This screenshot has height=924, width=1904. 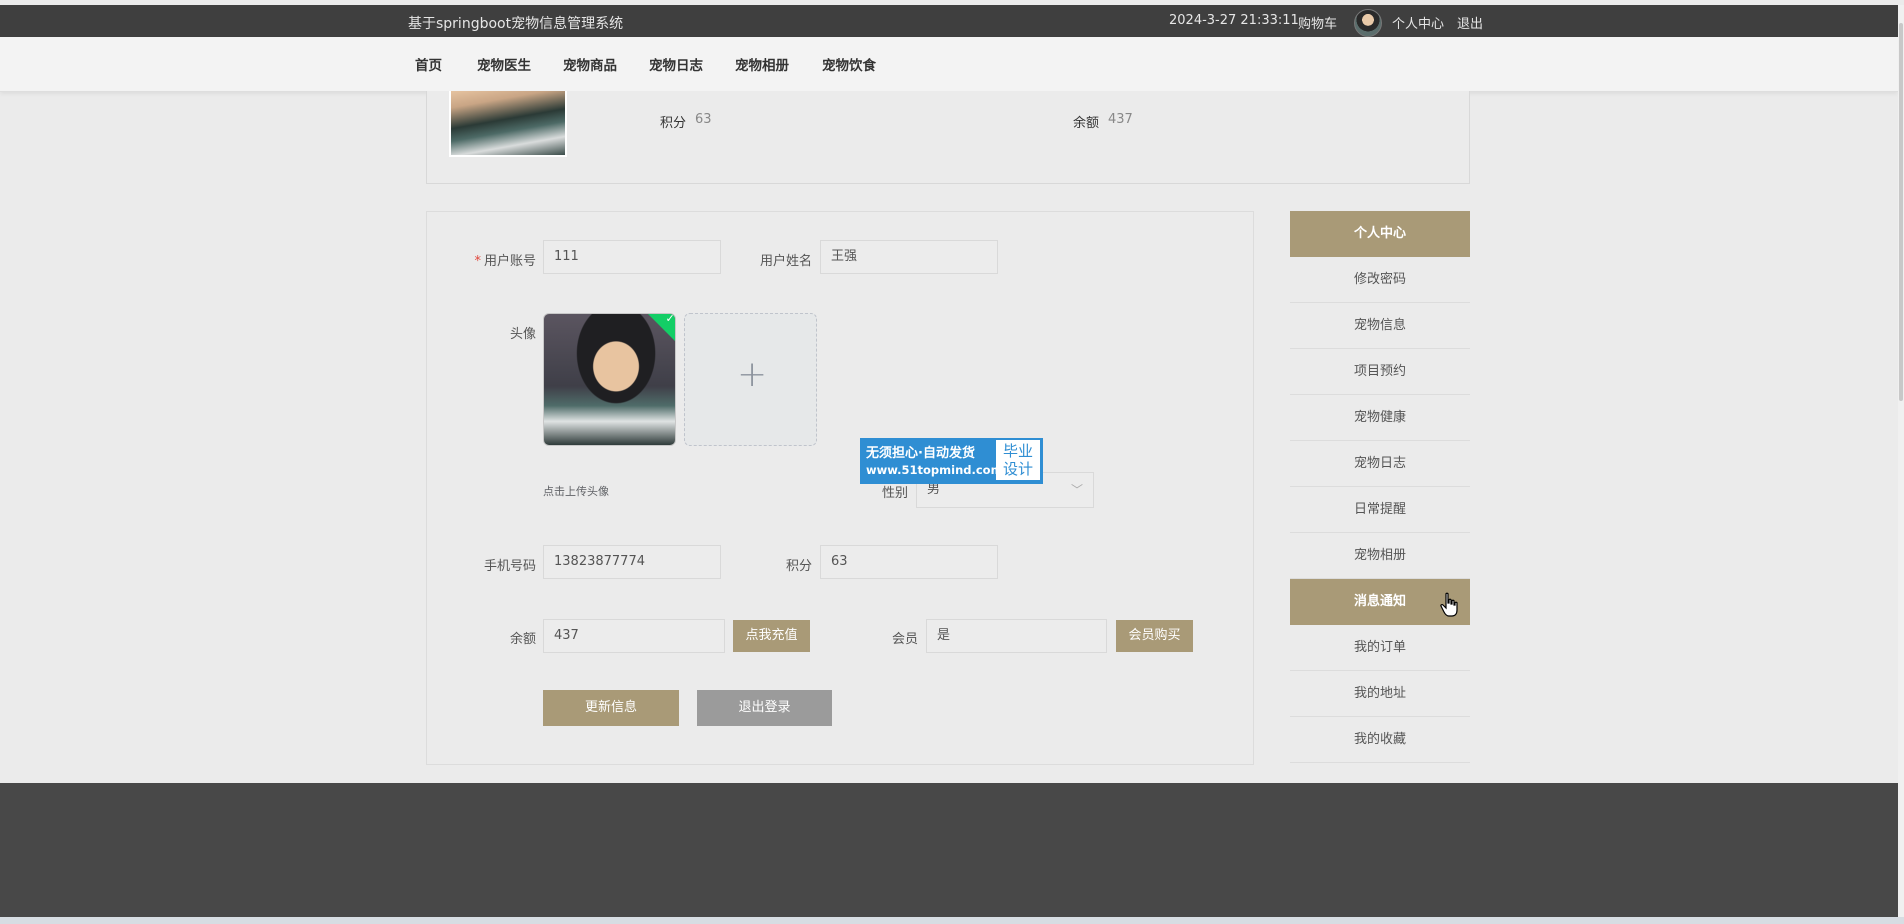 I want to click on member-buy-button: 会员购买, so click(x=1154, y=636).